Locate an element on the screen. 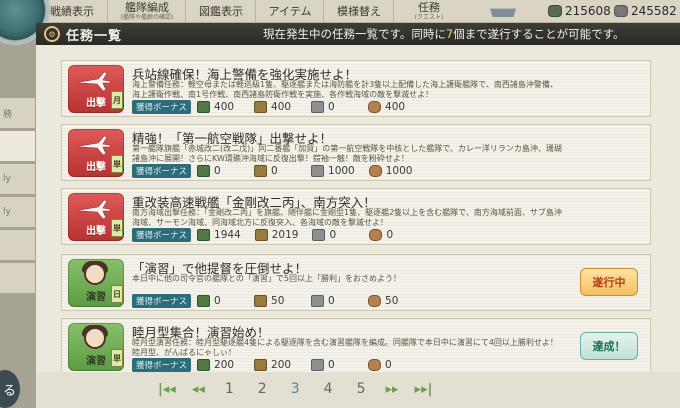 Image resolution: width=680 pixels, height=408 pixels. nav-furniture: 模様替え is located at coordinates (358, 11).